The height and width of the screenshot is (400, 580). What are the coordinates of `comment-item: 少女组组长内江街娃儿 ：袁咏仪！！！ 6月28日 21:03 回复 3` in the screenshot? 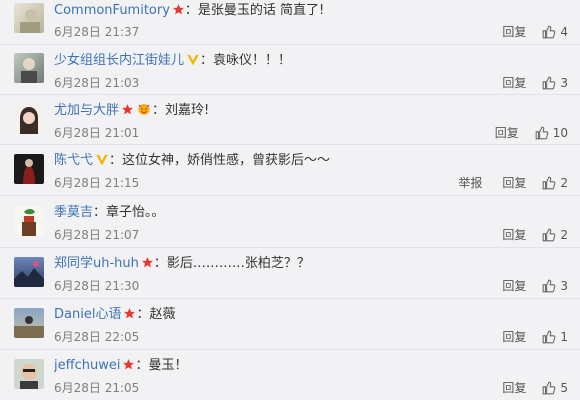 It's located at (290, 70).